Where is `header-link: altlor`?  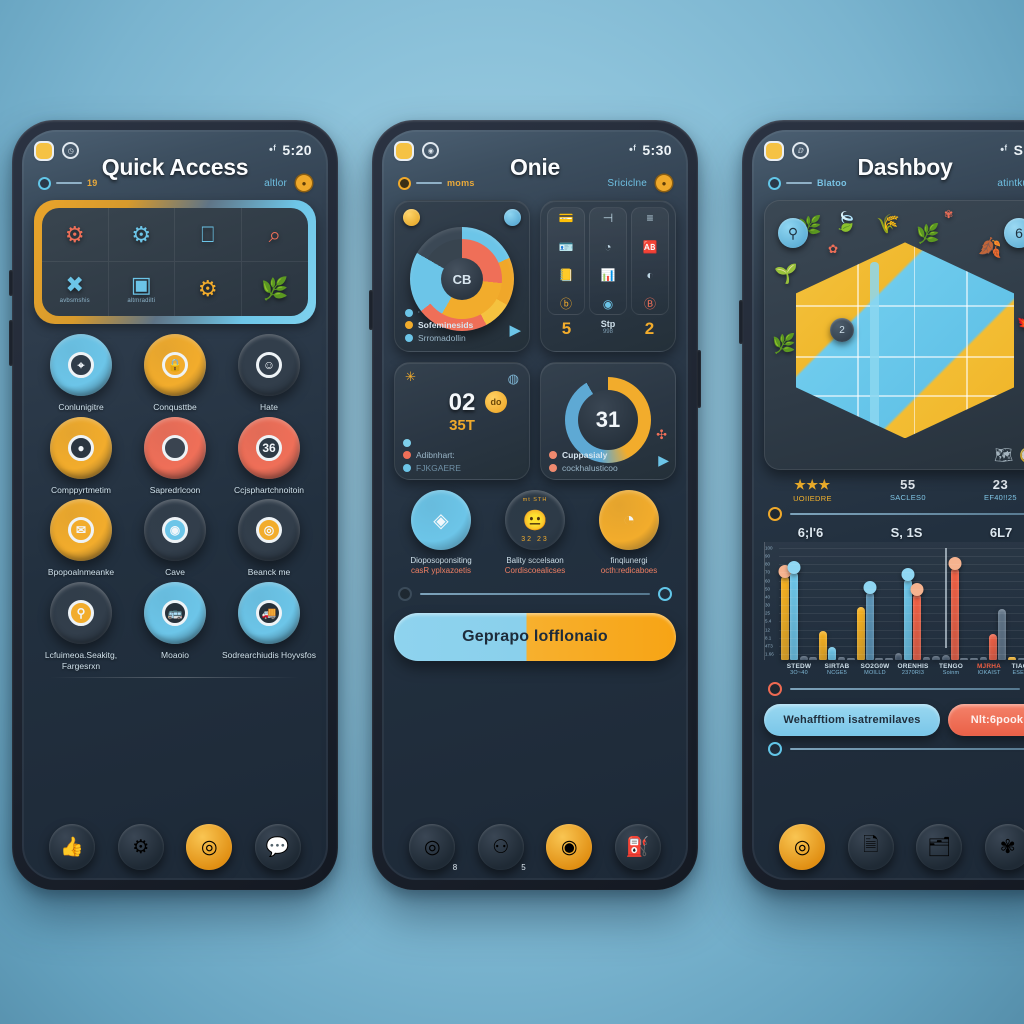
header-link: altlor is located at coordinates (275, 183).